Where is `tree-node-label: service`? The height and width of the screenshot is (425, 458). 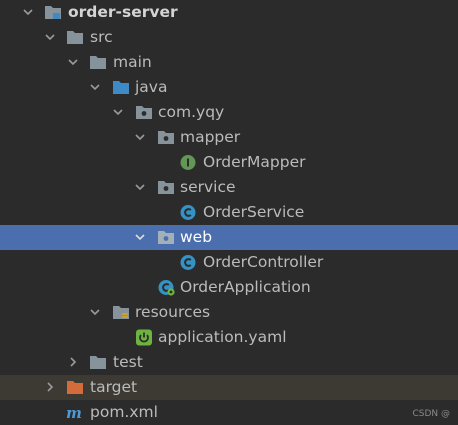
tree-node-label: service is located at coordinates (208, 187).